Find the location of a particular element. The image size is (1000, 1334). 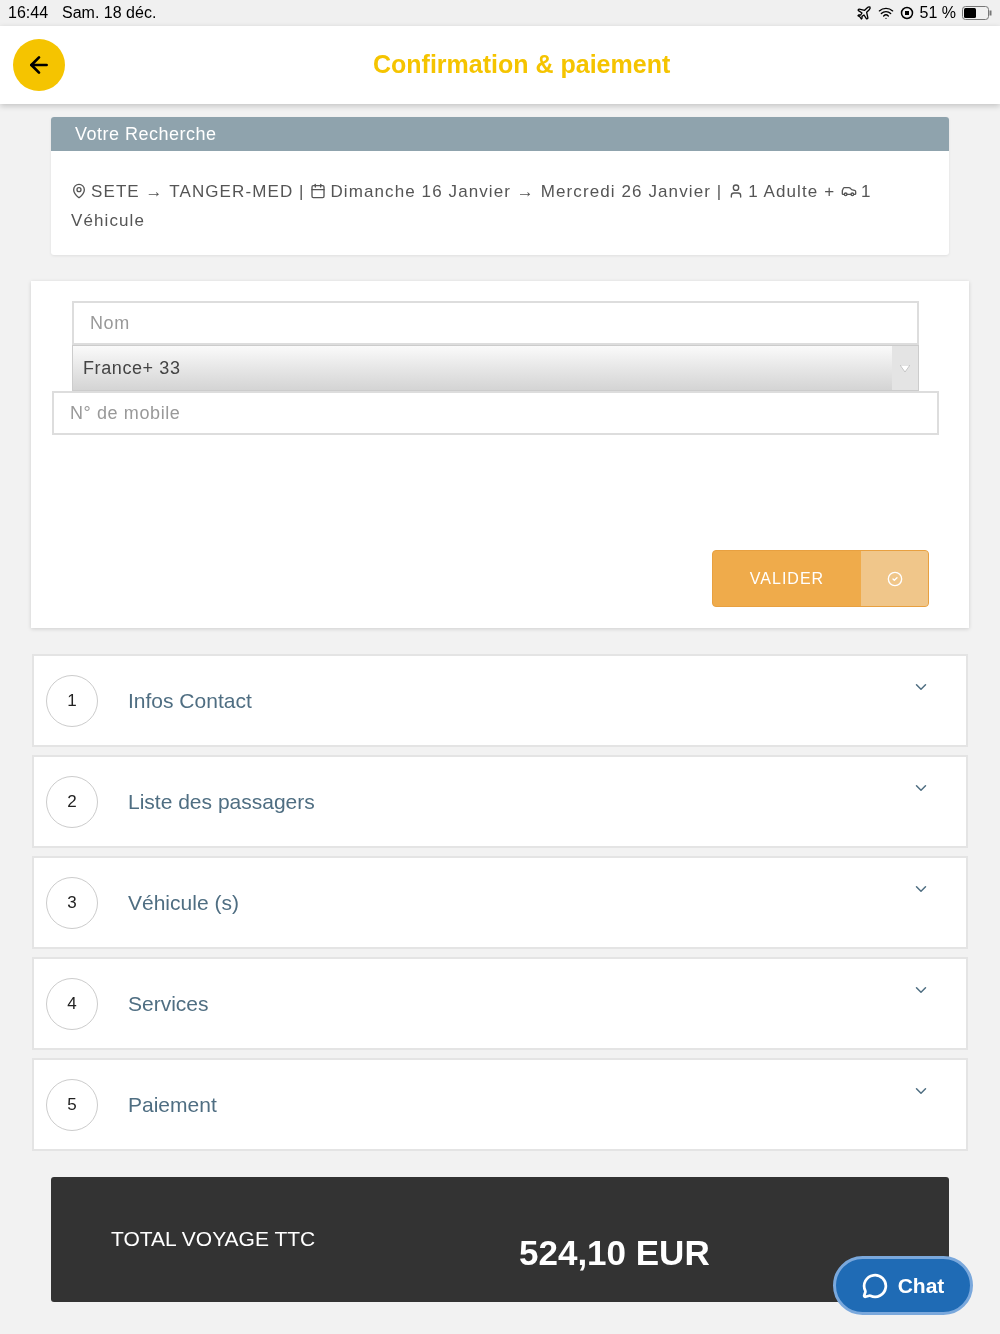

summary-text: 1 Adulte + is located at coordinates (792, 191).